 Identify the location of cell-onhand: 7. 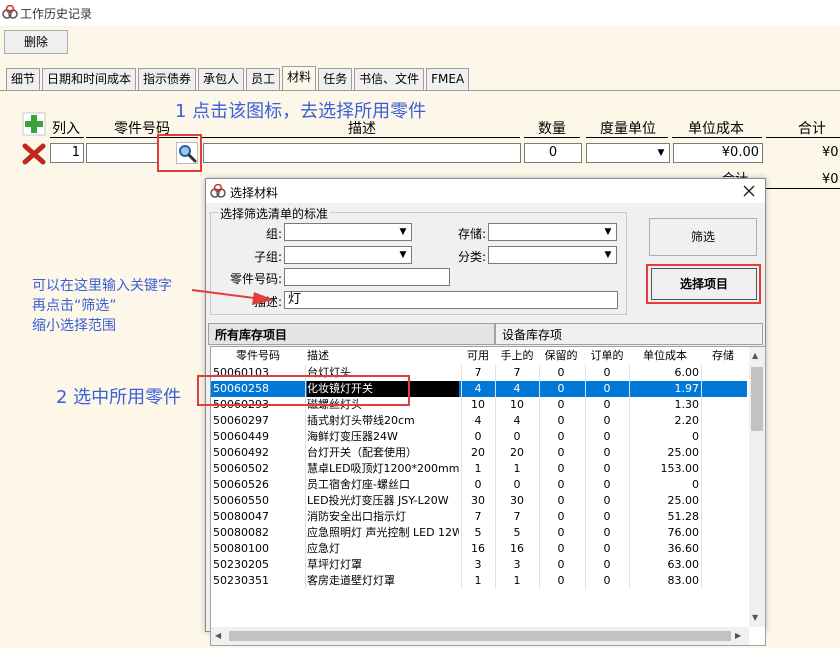
(517, 516).